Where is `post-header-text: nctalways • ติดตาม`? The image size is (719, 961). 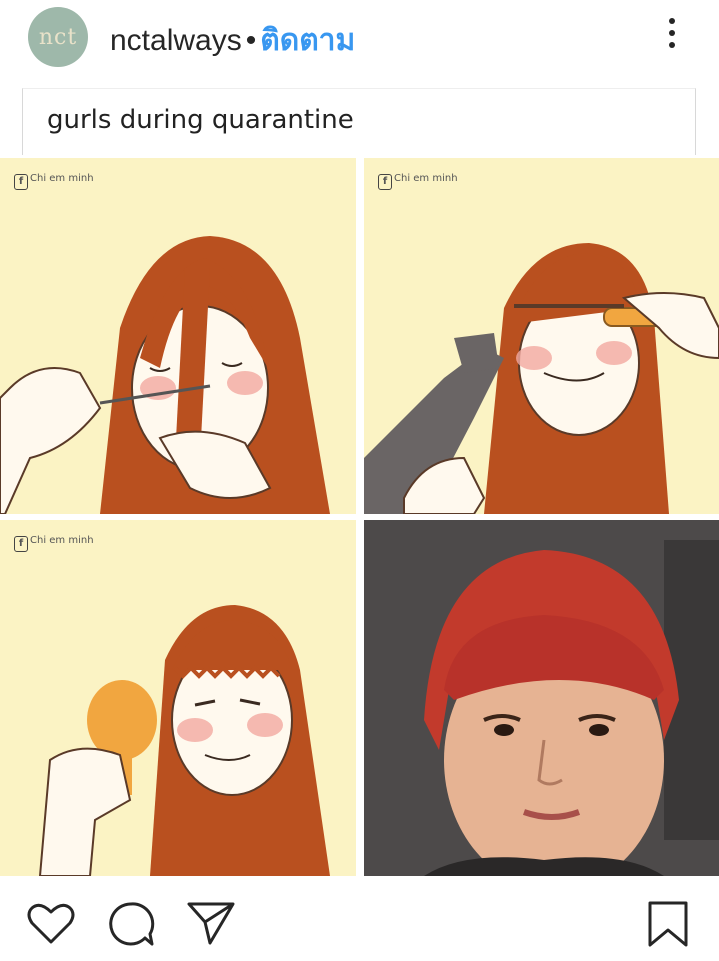 post-header-text: nctalways • ติดตาม is located at coordinates (232, 40).